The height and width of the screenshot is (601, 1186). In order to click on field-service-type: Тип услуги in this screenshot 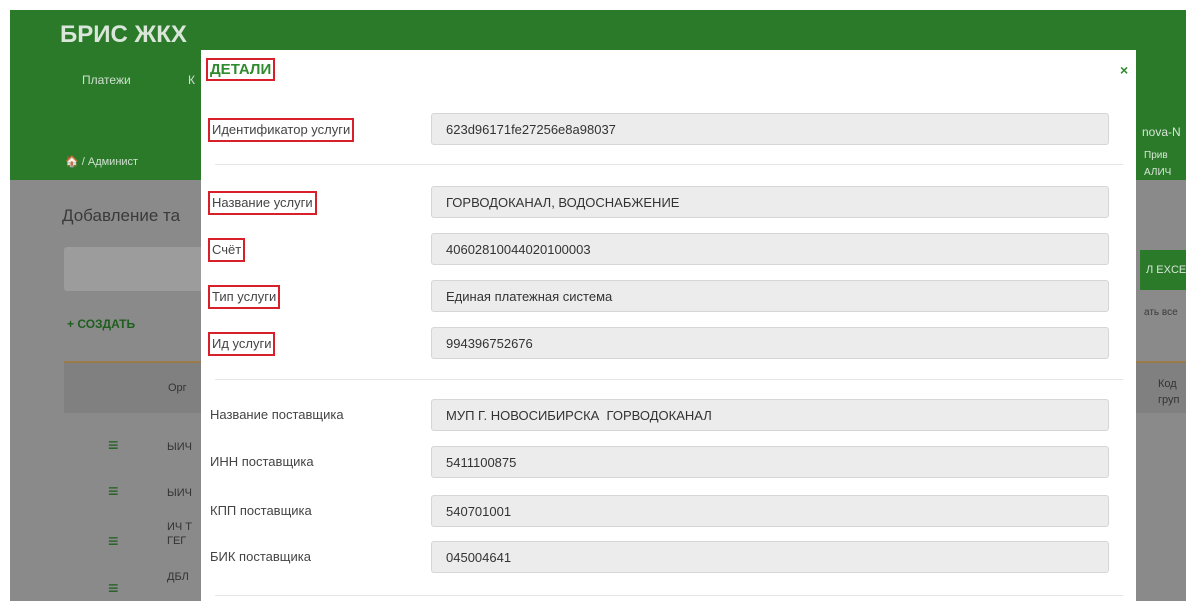, I will do `click(668, 296)`.